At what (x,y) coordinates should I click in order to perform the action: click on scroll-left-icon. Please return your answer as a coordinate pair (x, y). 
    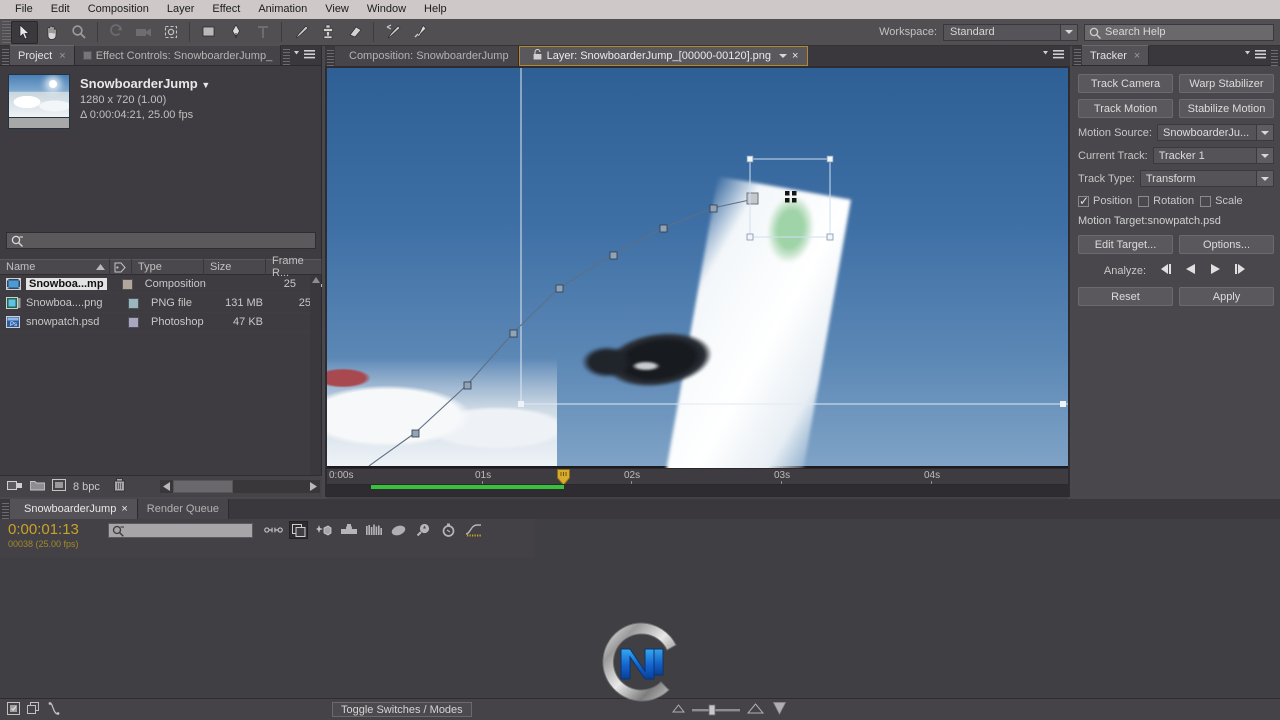
    Looking at the image, I should click on (166, 486).